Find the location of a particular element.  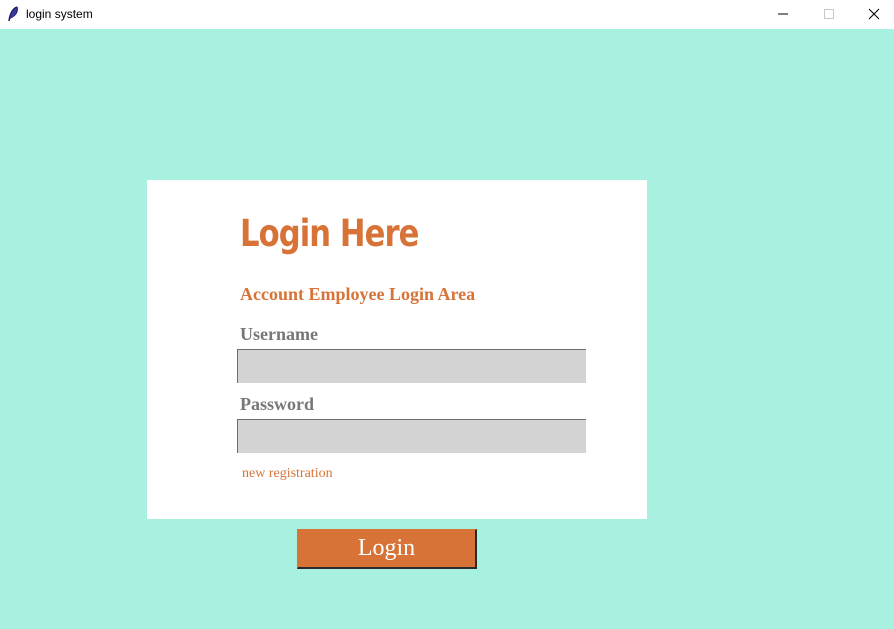

feather-icon is located at coordinates (13, 14).